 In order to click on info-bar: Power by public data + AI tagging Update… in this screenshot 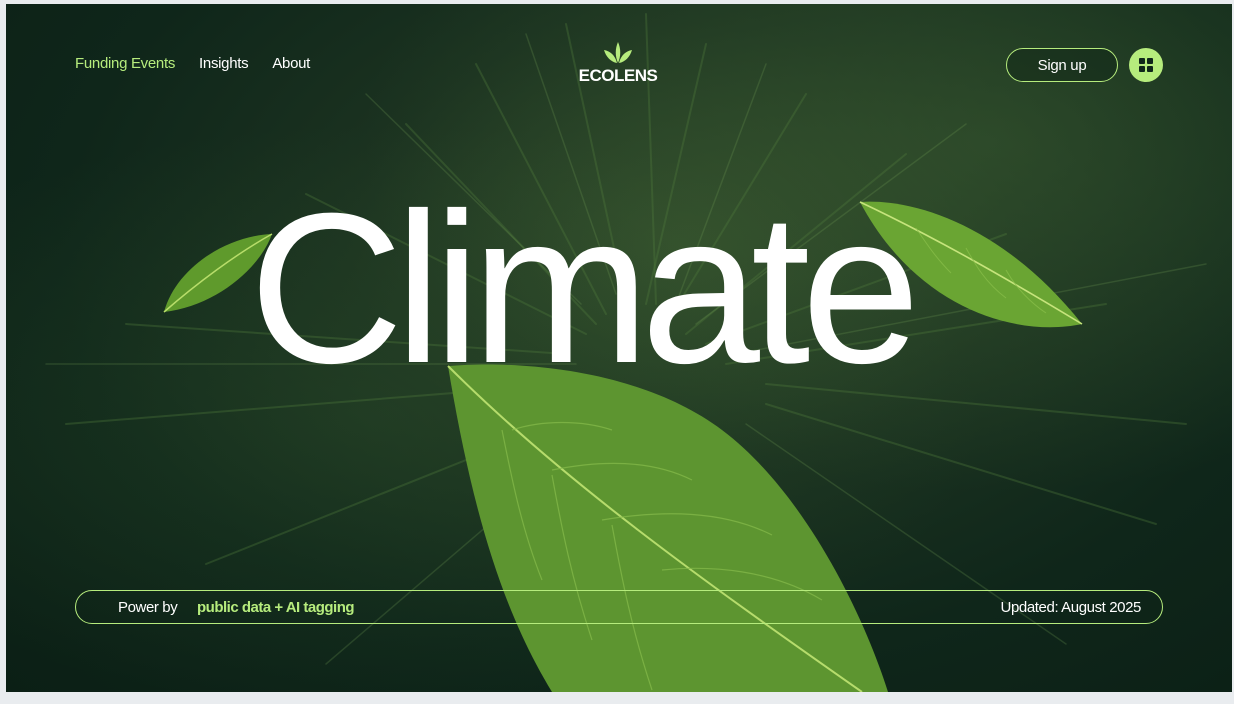, I will do `click(619, 607)`.